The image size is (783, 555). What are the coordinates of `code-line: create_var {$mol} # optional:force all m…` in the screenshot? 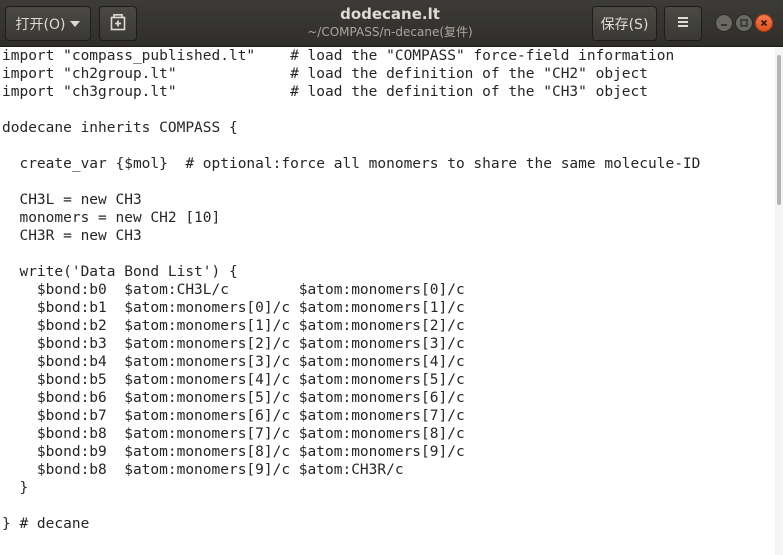 It's located at (388, 164).